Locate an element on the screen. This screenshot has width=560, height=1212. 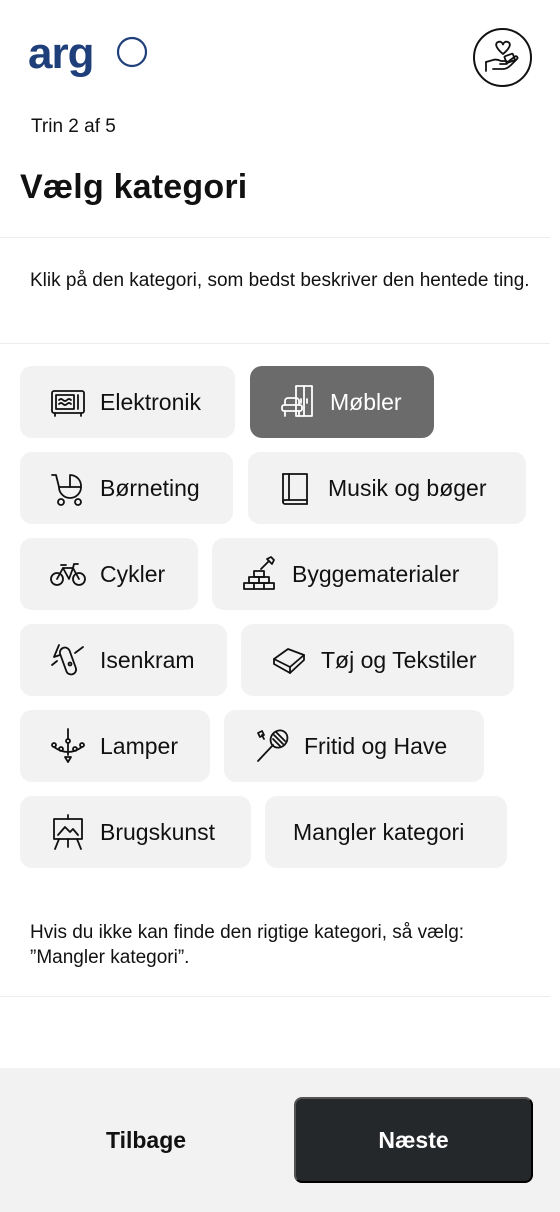
argo-logo: arg is located at coordinates (88, 54).